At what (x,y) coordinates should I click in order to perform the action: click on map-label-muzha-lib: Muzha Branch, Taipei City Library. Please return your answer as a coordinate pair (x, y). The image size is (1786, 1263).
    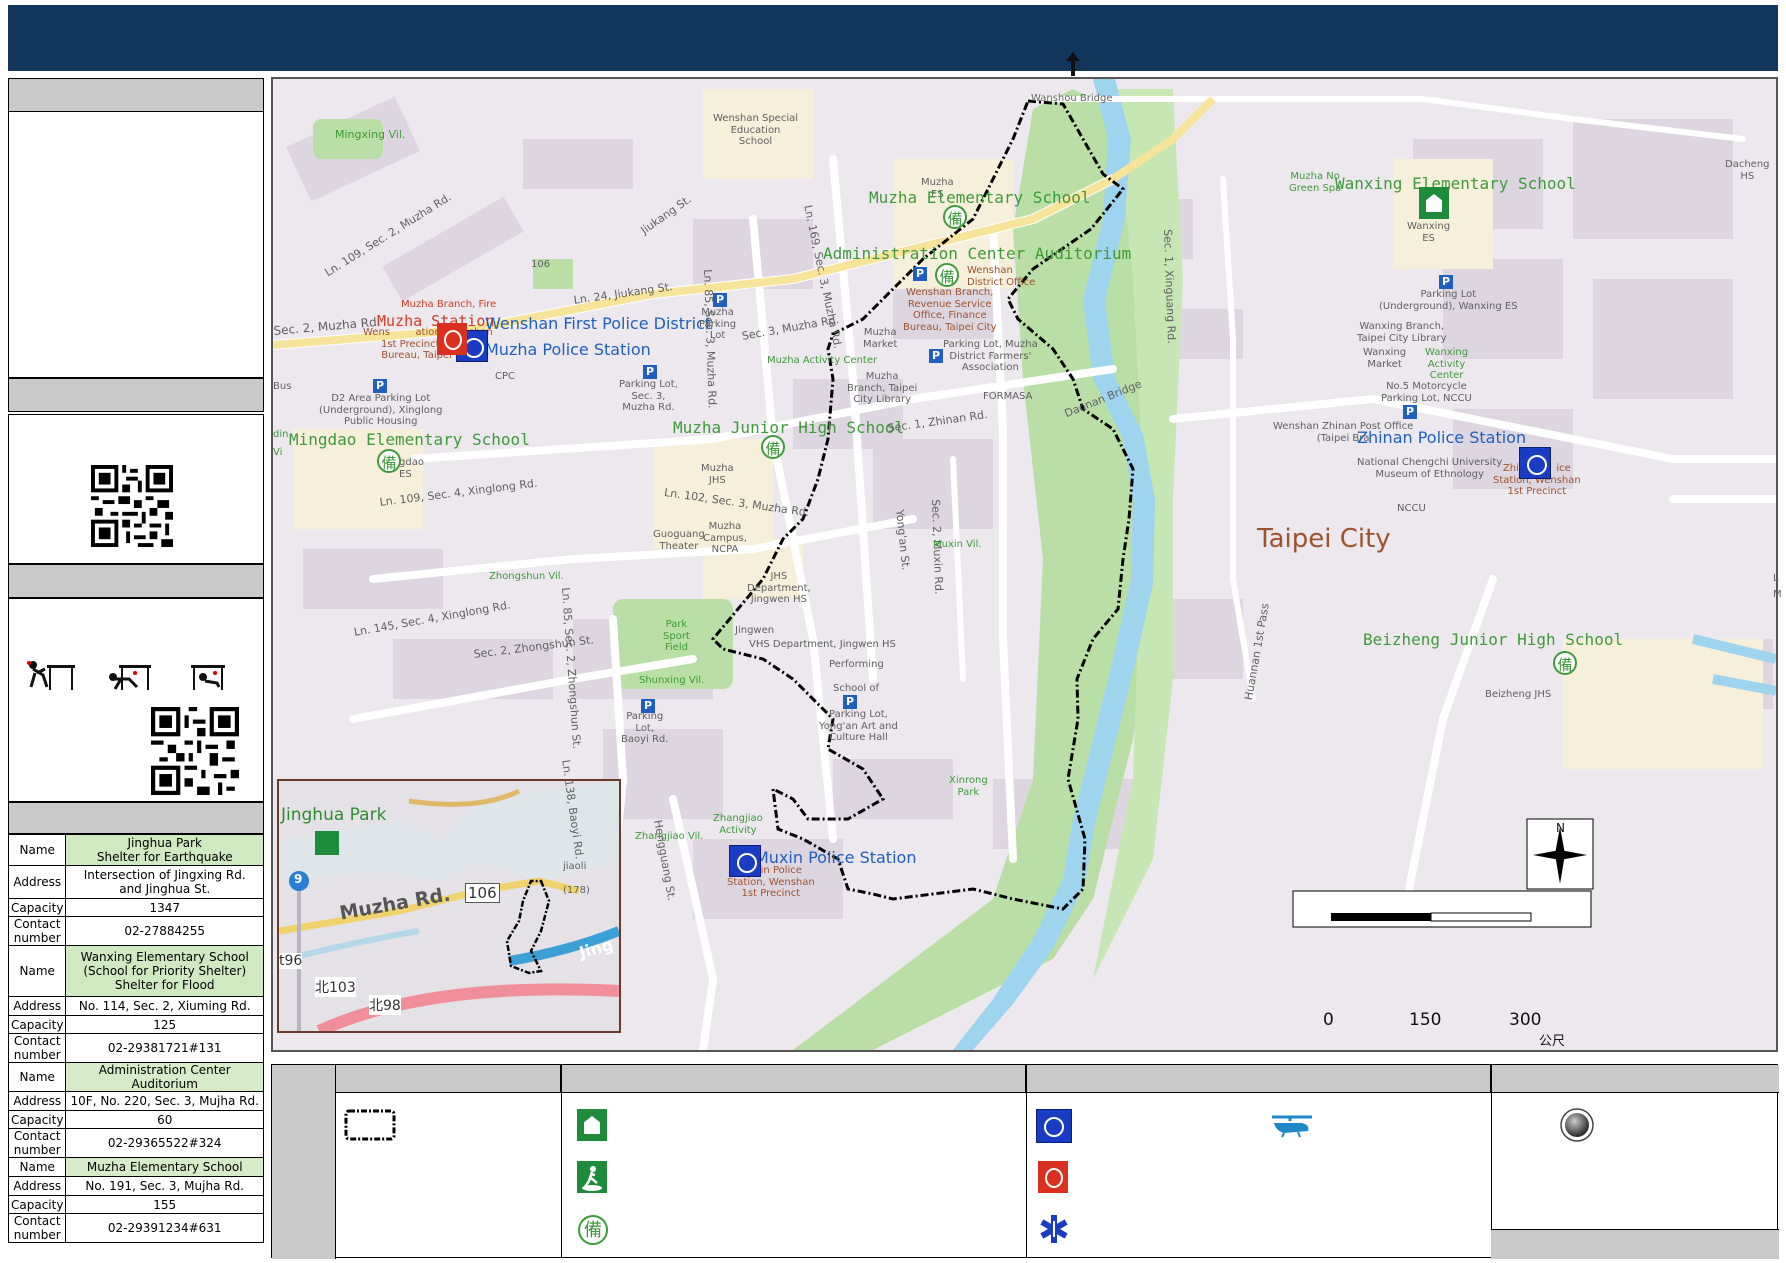
    Looking at the image, I should click on (882, 388).